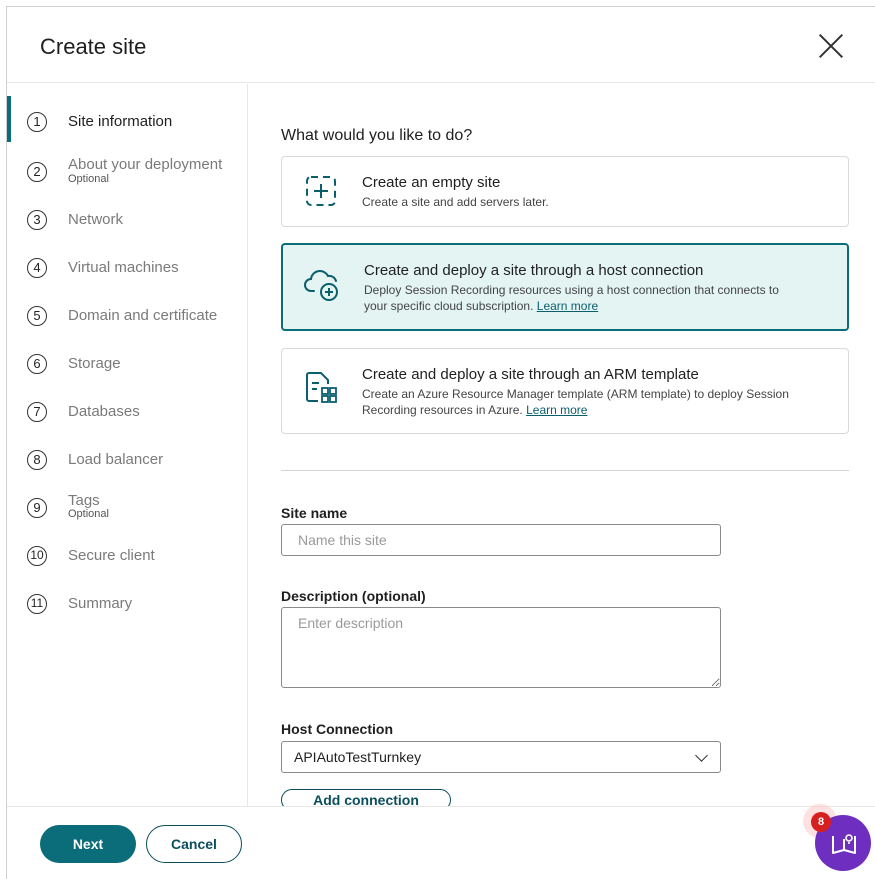 The image size is (875, 879). Describe the element at coordinates (358, 757) in the screenshot. I see `host-connection-value: APIAutoTestTurnkey` at that location.